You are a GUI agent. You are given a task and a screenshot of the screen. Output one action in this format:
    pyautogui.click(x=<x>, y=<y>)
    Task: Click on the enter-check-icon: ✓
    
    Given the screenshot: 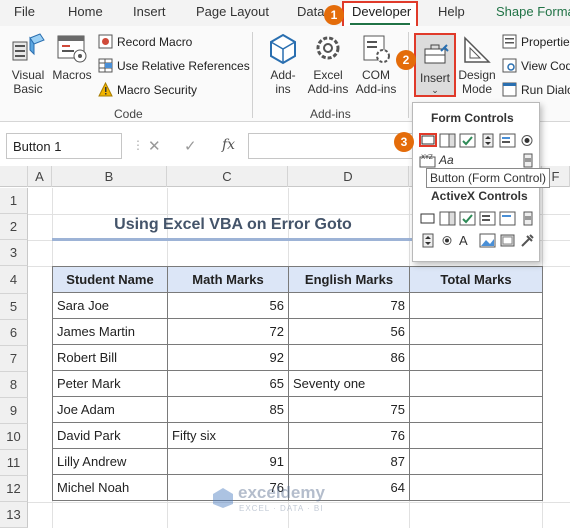 What is the action you would take?
    pyautogui.click(x=190, y=146)
    